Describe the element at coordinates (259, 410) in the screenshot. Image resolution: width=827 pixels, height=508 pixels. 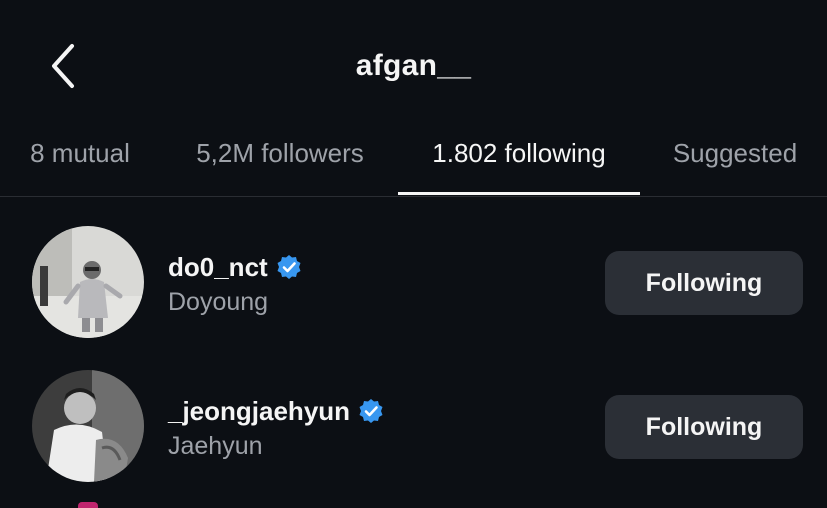
I see `username: _jeongjaehyun` at that location.